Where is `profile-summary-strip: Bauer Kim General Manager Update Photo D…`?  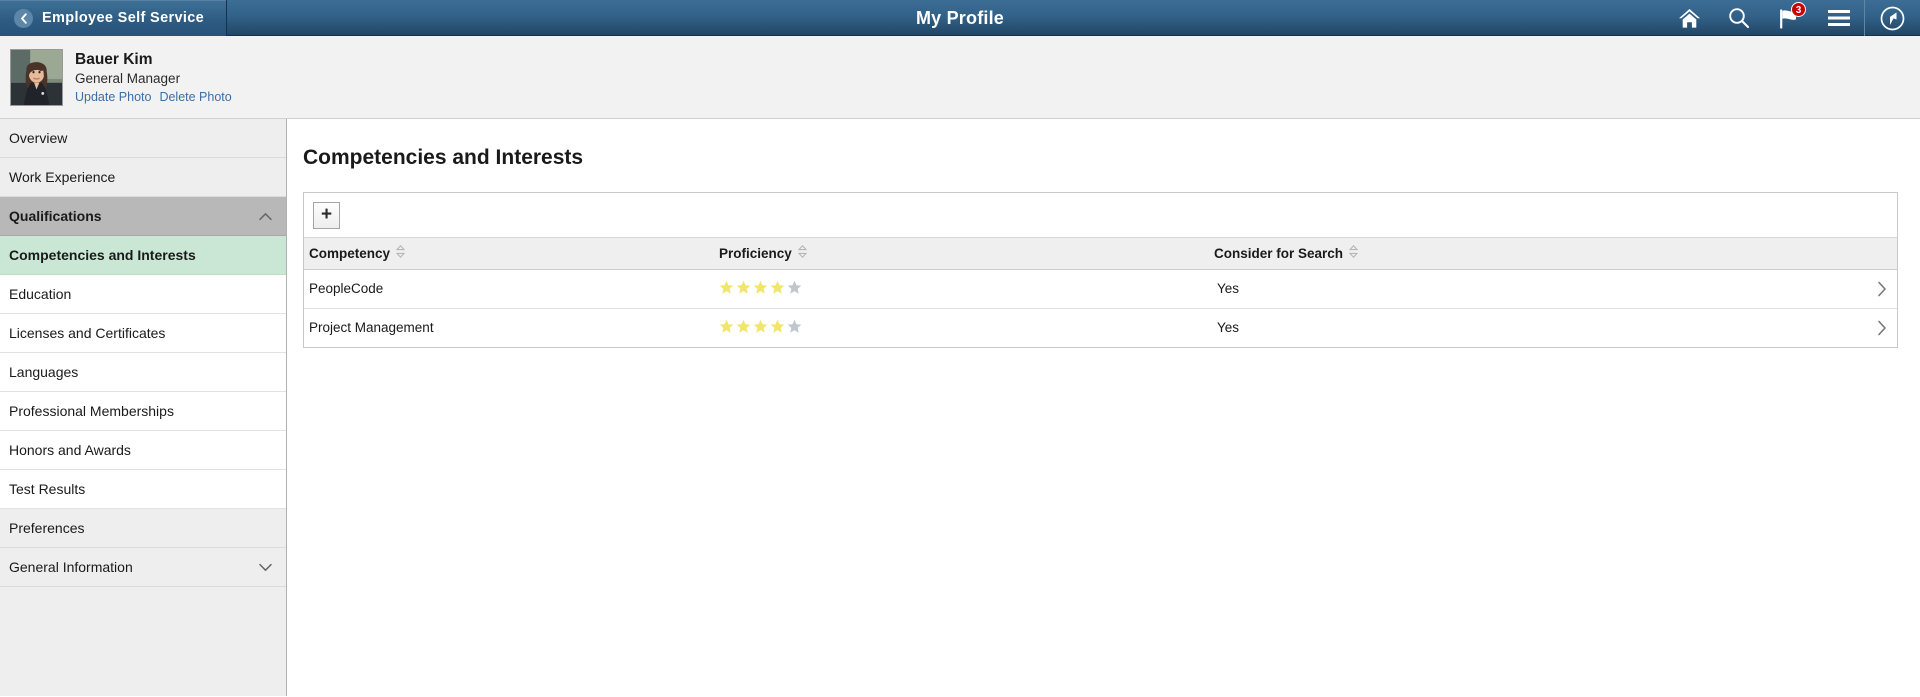 profile-summary-strip: Bauer Kim General Manager Update Photo D… is located at coordinates (960, 77).